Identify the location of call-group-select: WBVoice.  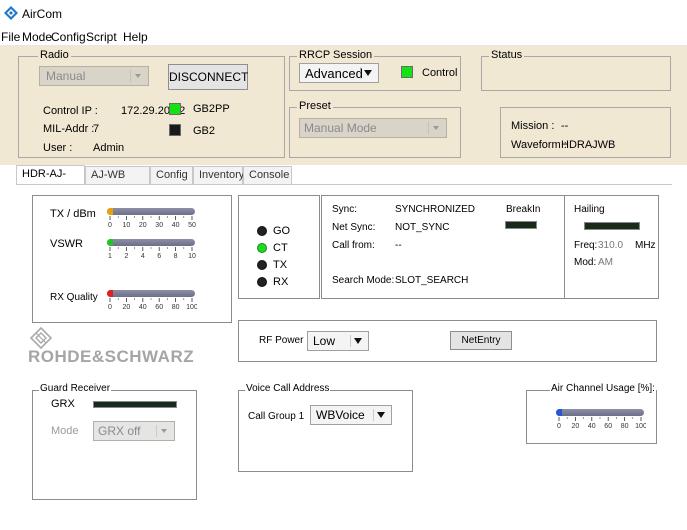
(351, 415).